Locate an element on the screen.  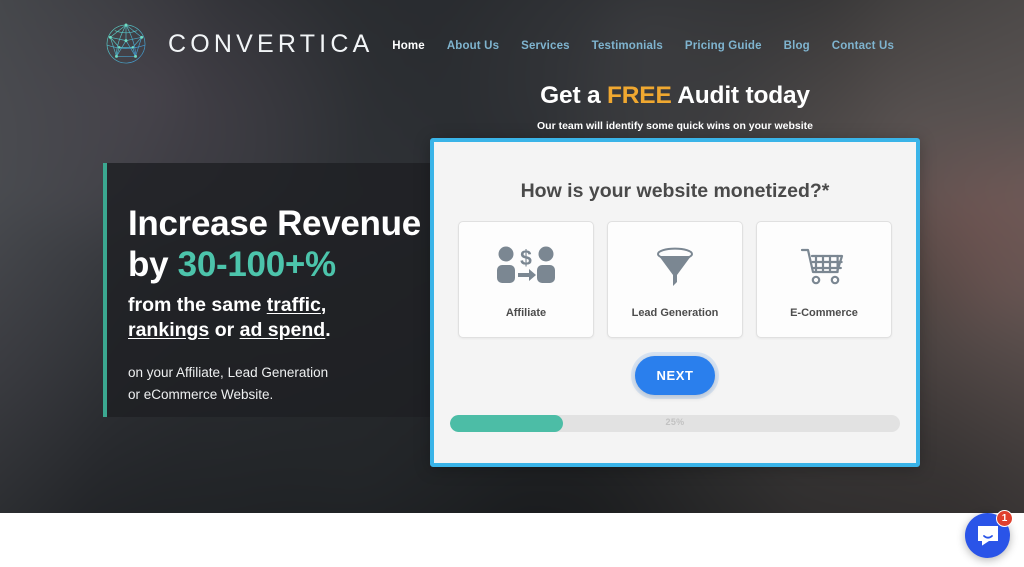
promo-sub-b: , is located at coordinates (323, 305).